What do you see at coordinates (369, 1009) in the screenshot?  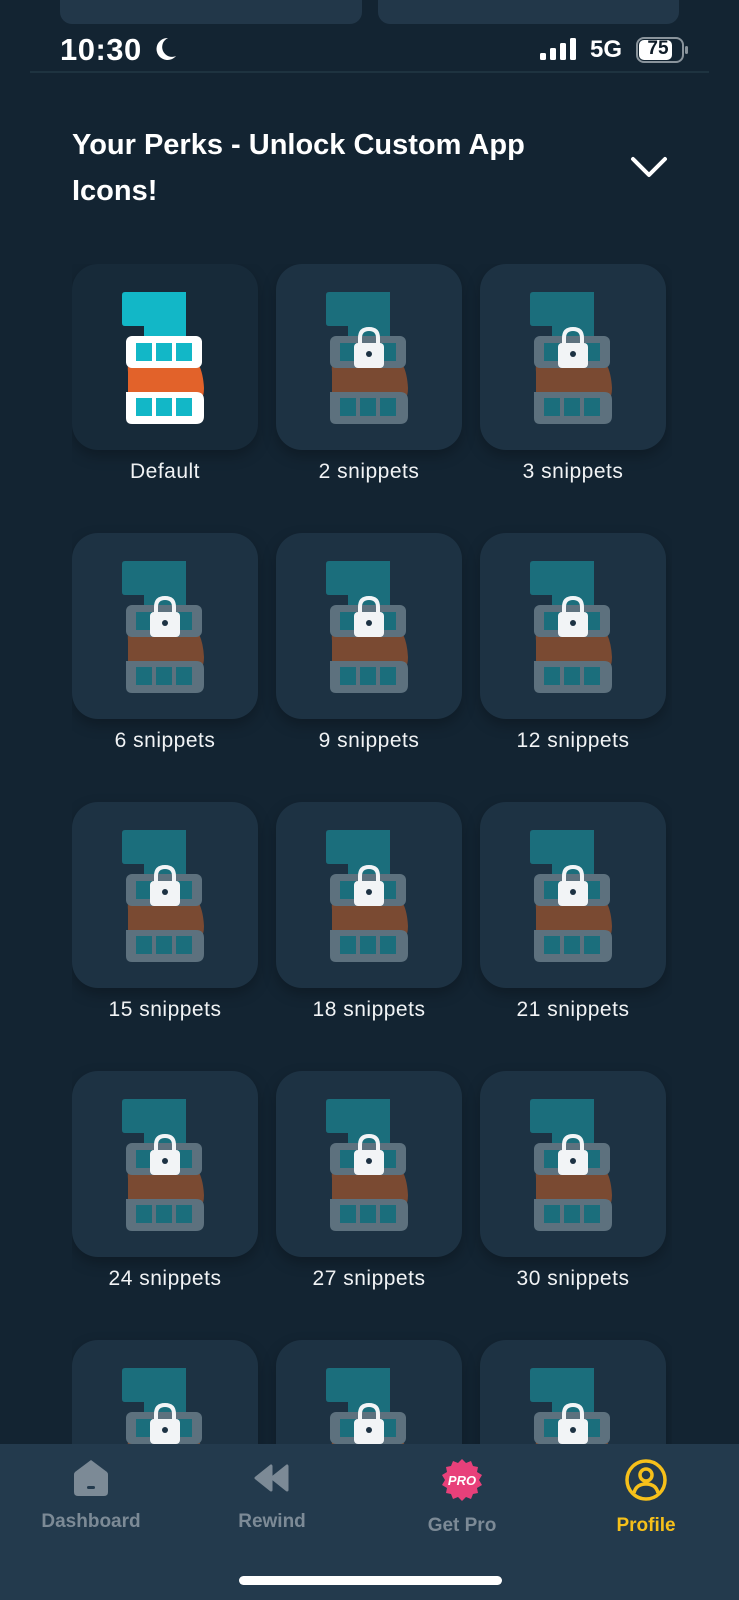 I see `icon-option-label: 18 snippets` at bounding box center [369, 1009].